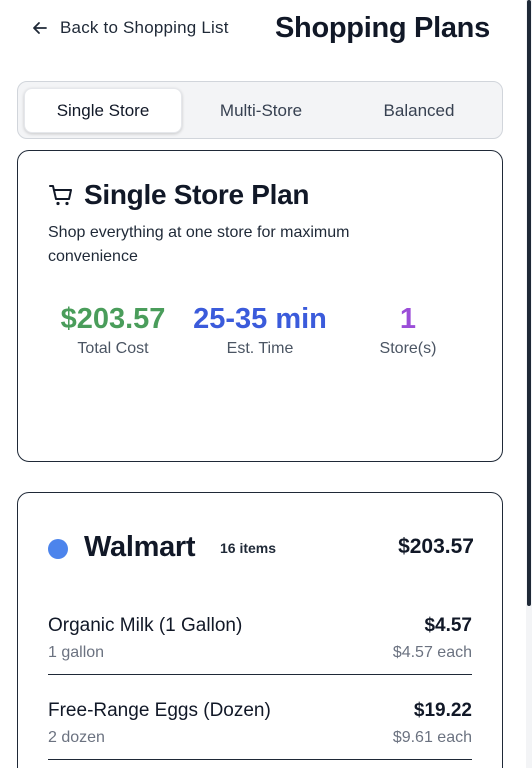  I want to click on est-time-value: 25-35 min, so click(260, 319).